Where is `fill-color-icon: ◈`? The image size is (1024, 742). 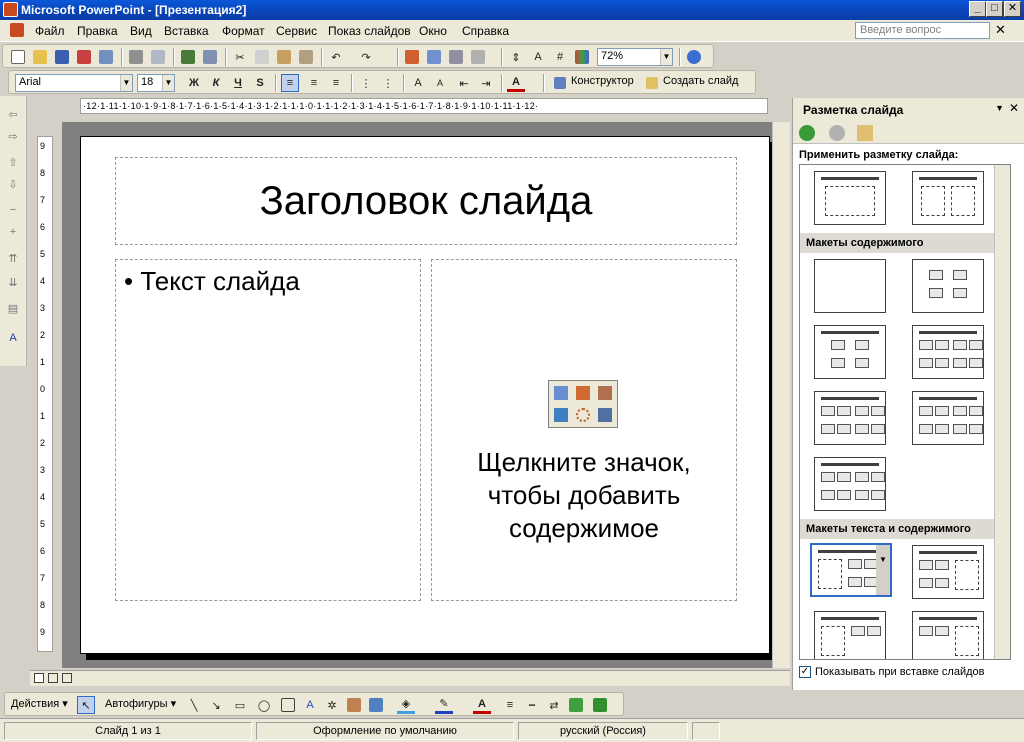 fill-color-icon: ◈ is located at coordinates (406, 705).